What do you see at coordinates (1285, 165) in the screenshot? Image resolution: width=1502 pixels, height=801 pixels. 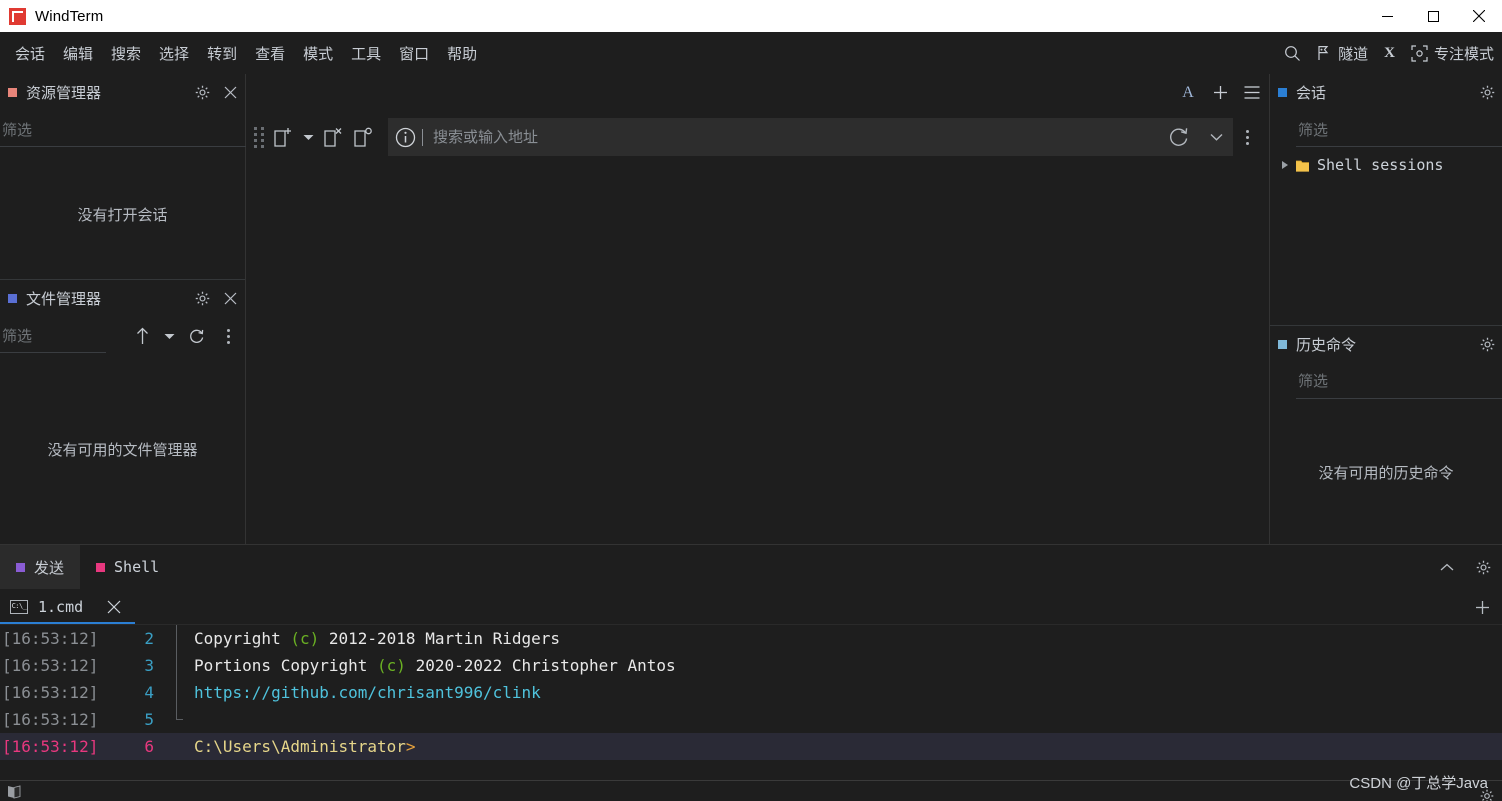 I see `chevron-right-icon` at bounding box center [1285, 165].